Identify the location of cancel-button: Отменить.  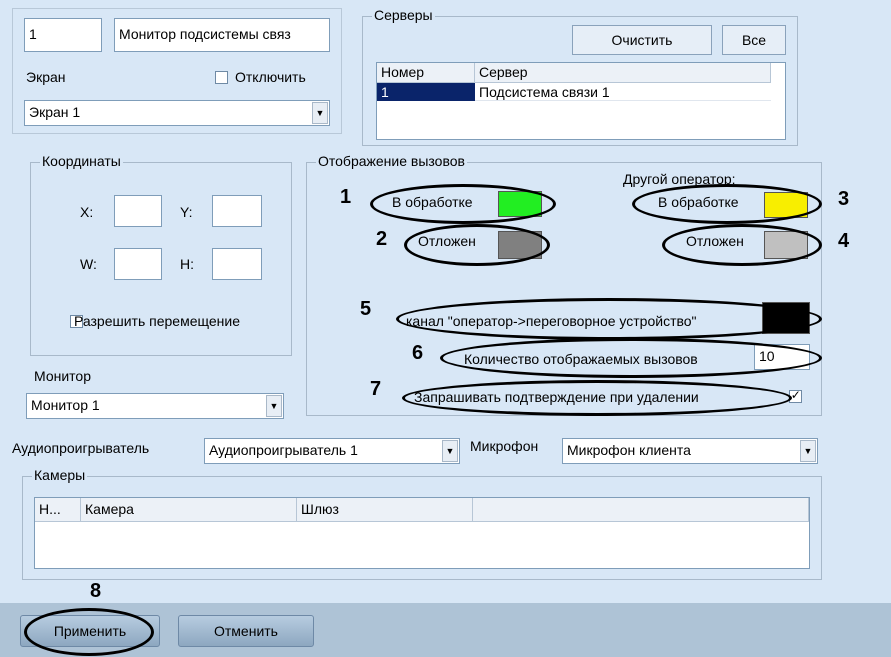
(246, 631).